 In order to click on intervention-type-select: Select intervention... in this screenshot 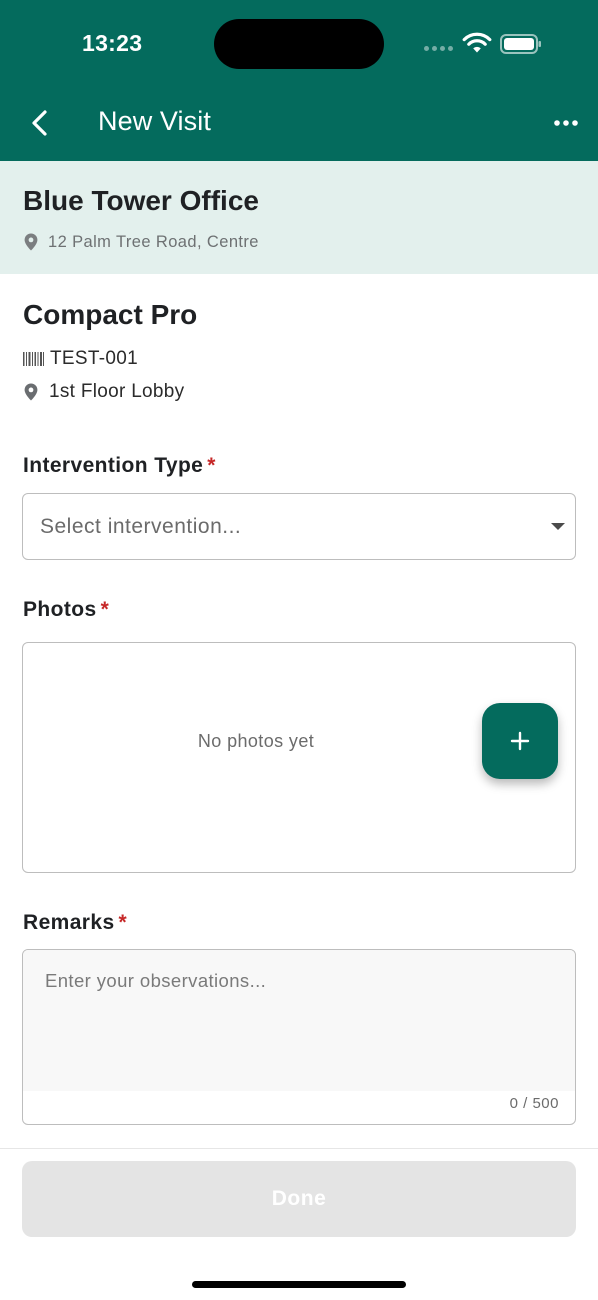, I will do `click(299, 526)`.